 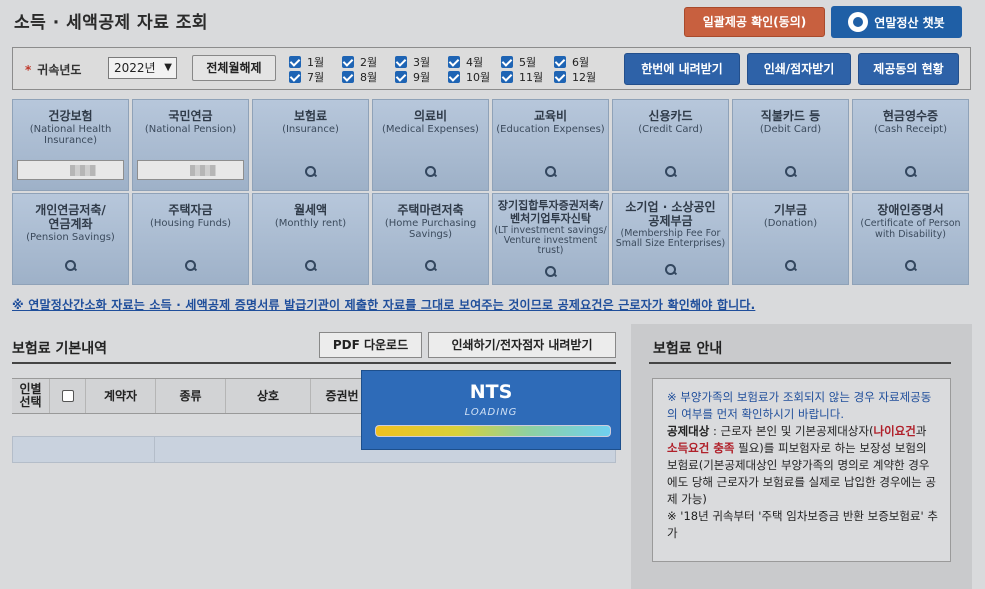 I want to click on tile-donation: 기부금 (Donation), so click(x=790, y=239).